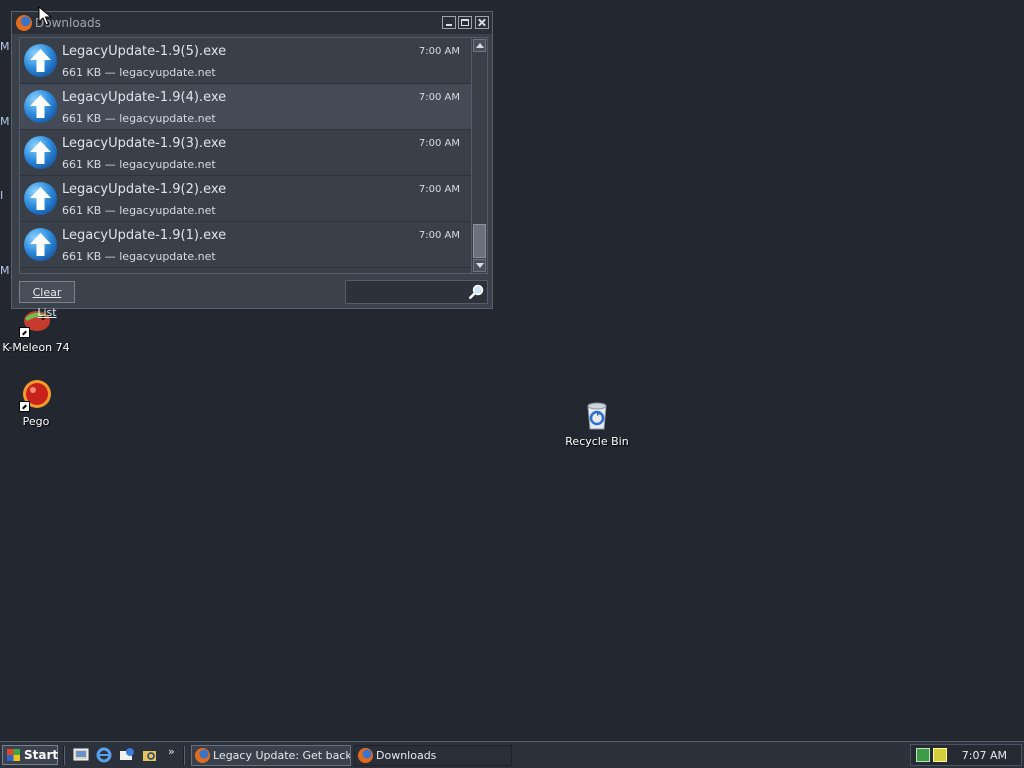 This screenshot has width=1024, height=768. What do you see at coordinates (479, 241) in the screenshot?
I see `scrollbar-thumb` at bounding box center [479, 241].